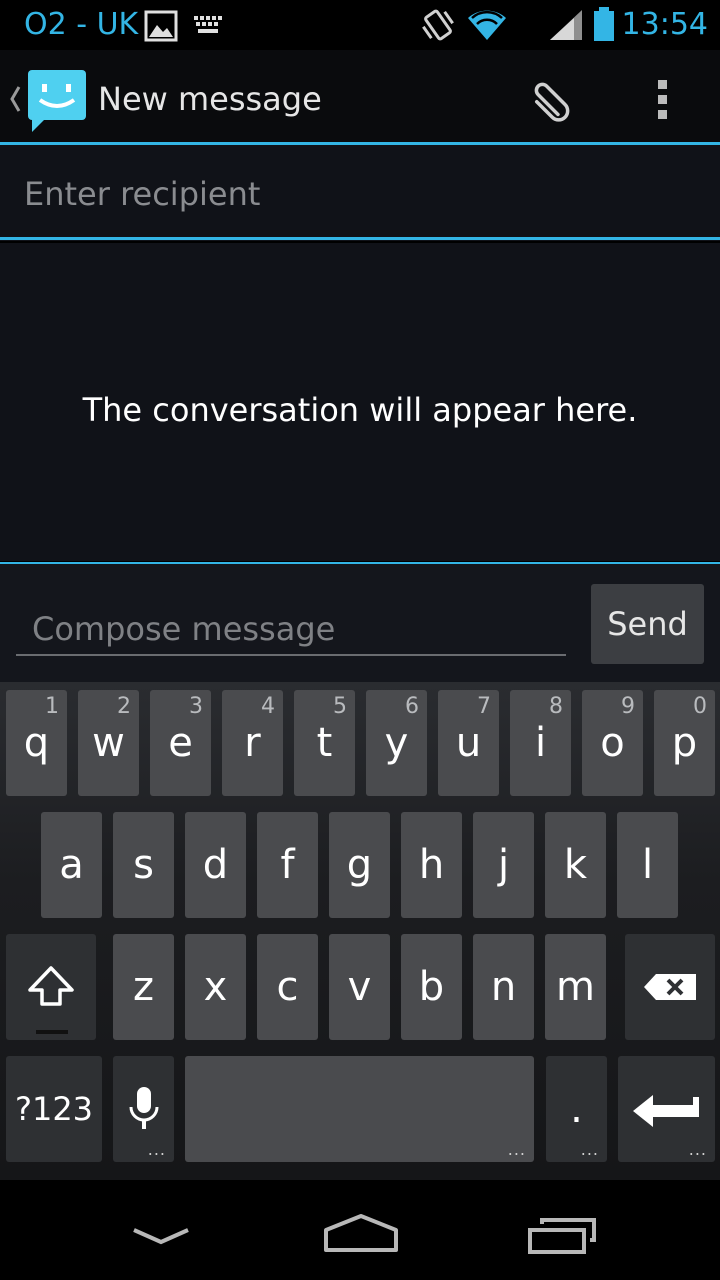 The height and width of the screenshot is (1280, 720). Describe the element at coordinates (215, 865) in the screenshot. I see `key-d: d` at that location.